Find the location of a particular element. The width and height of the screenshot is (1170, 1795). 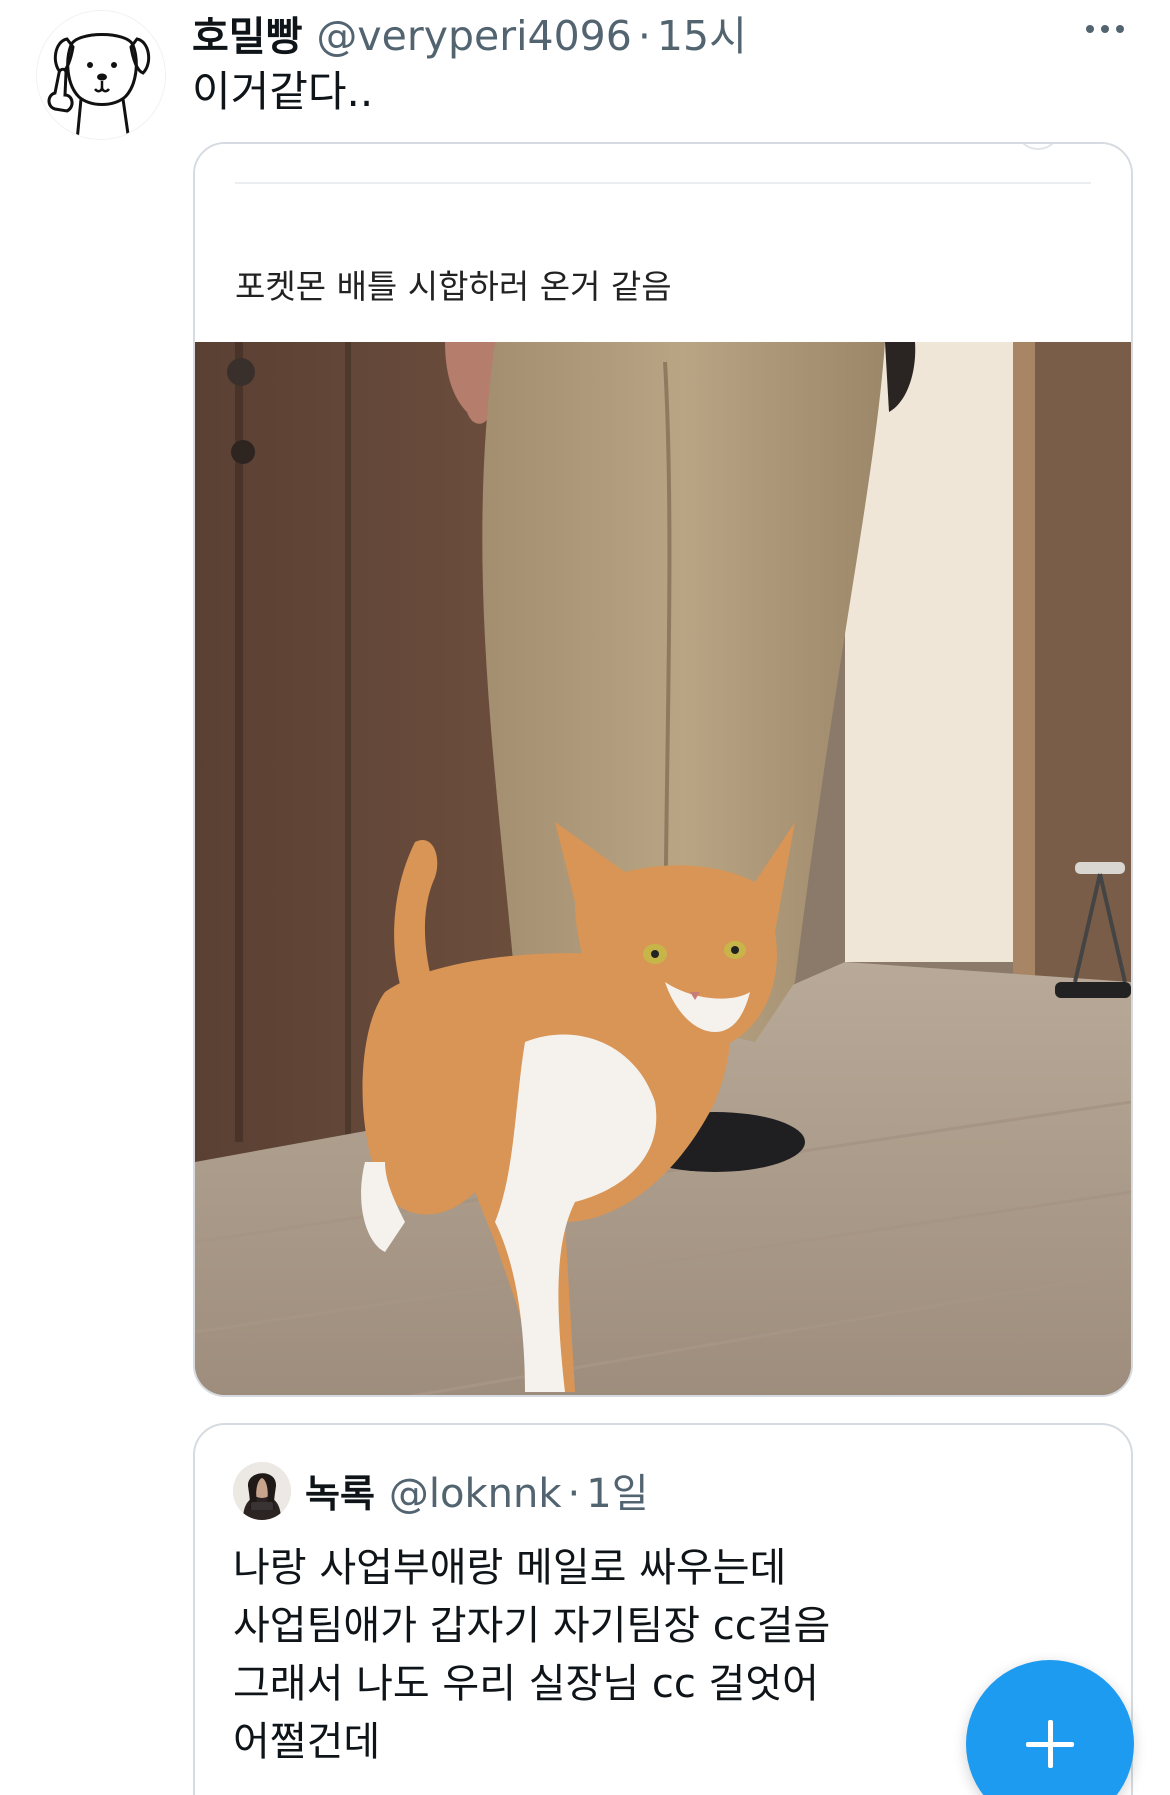

divider is located at coordinates (663, 183).